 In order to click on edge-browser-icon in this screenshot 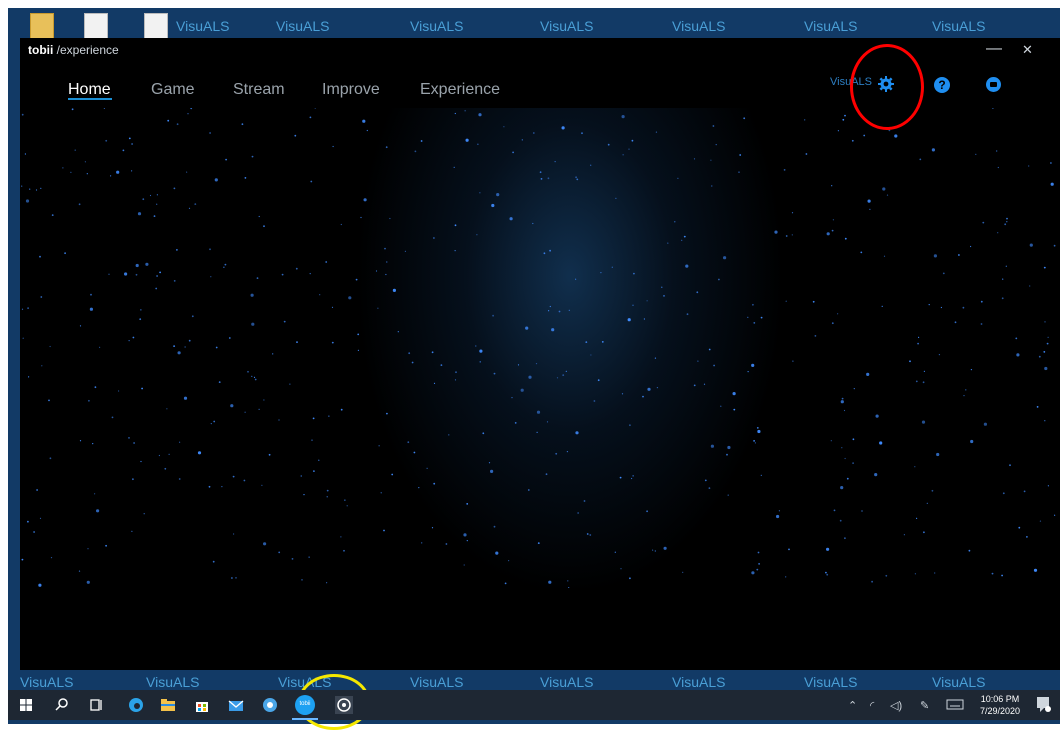, I will do `click(136, 705)`.